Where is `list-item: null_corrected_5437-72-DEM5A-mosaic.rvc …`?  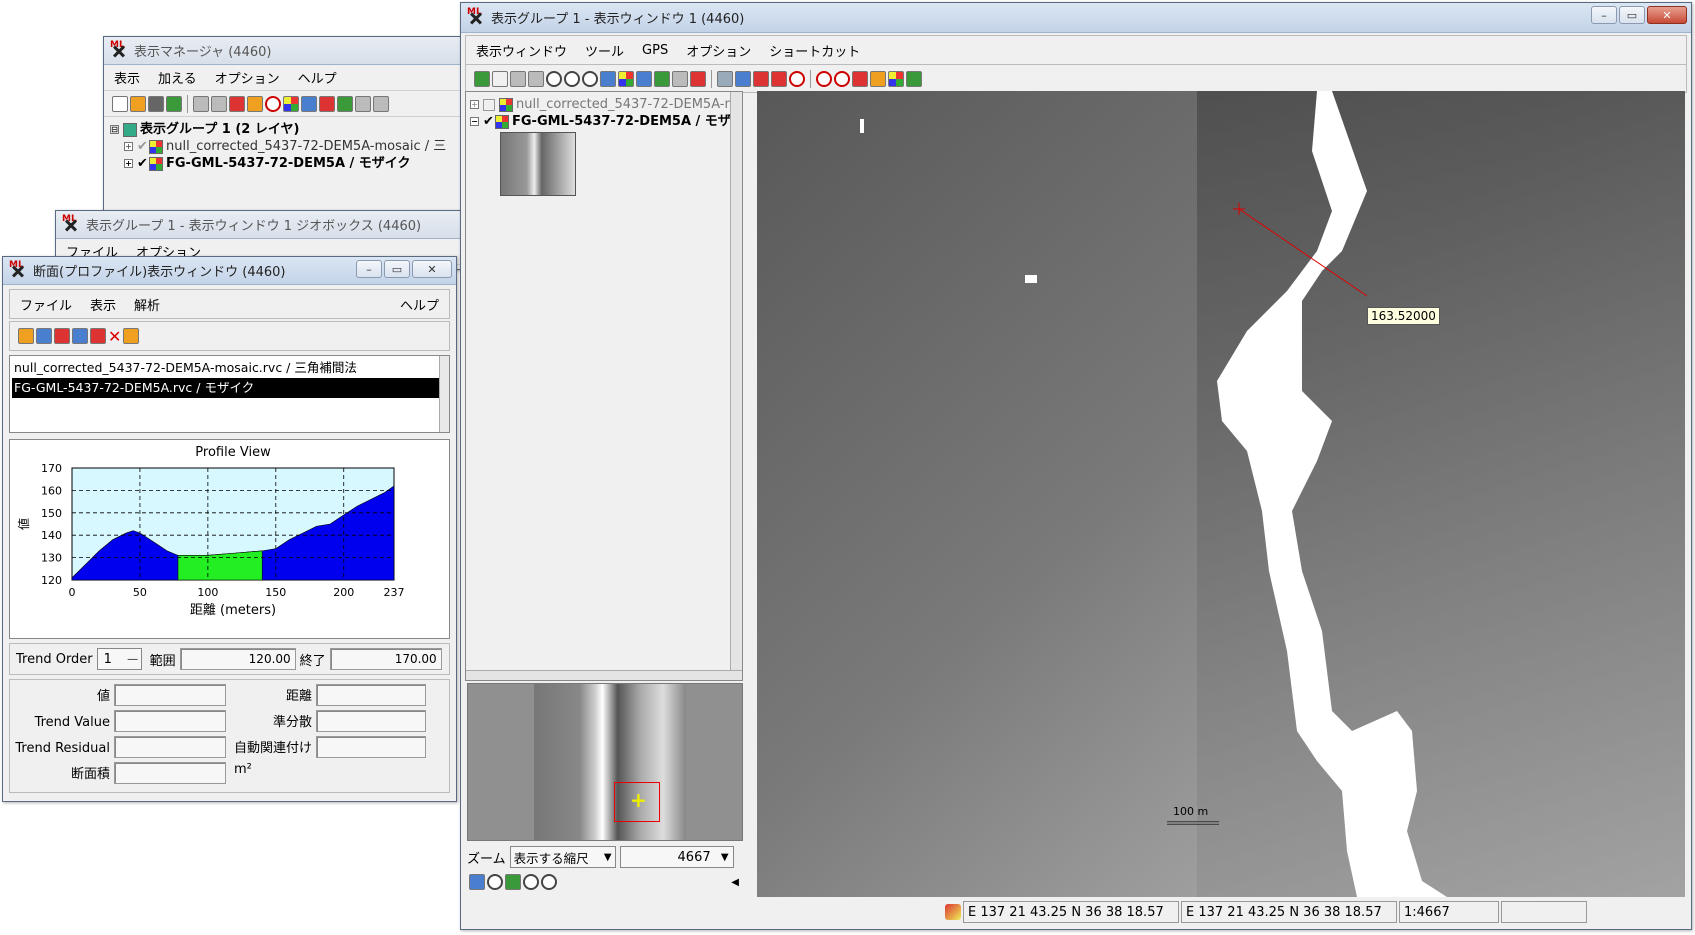 list-item: null_corrected_5437-72-DEM5A-mosaic.rvc … is located at coordinates (229, 368).